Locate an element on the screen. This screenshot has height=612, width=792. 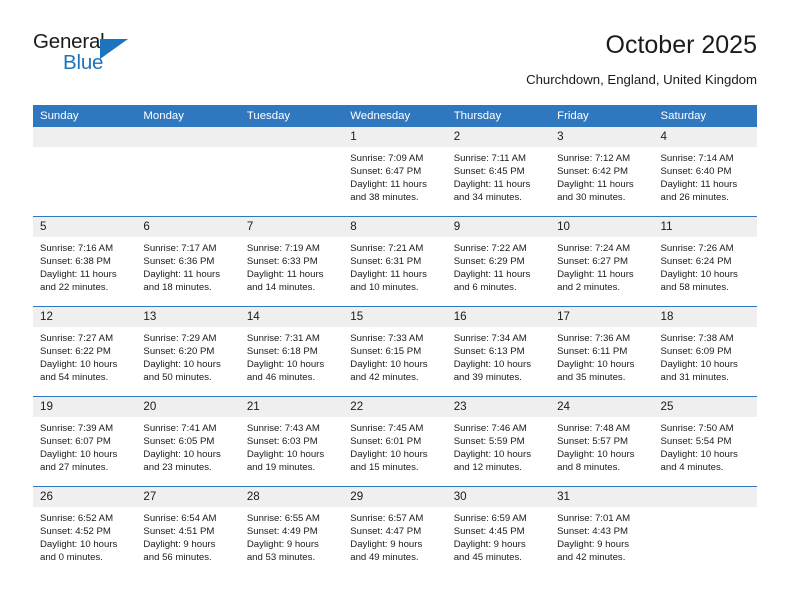
day-number: 15 is located at coordinates (357, 316).